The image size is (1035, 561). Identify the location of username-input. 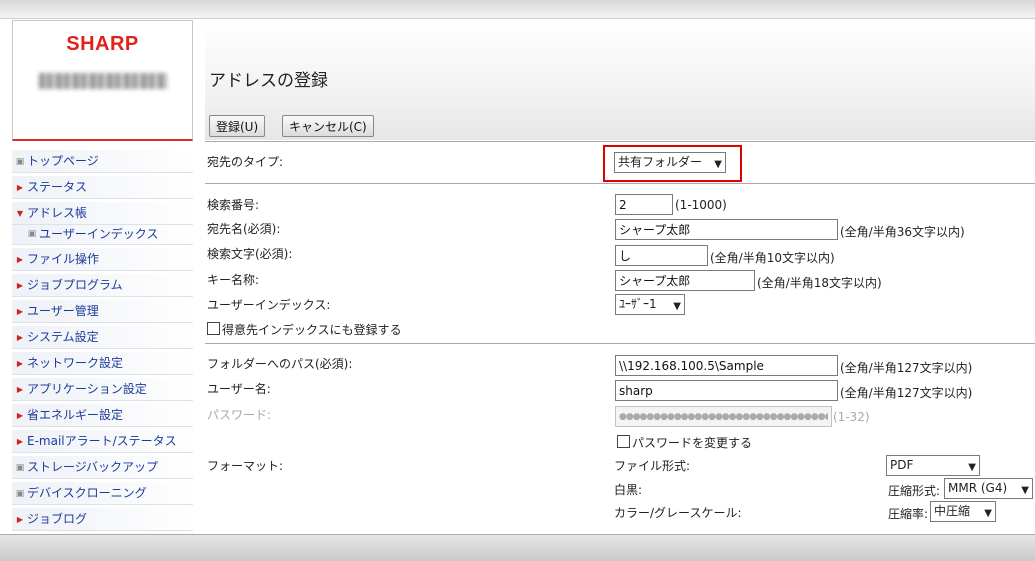
(726, 390).